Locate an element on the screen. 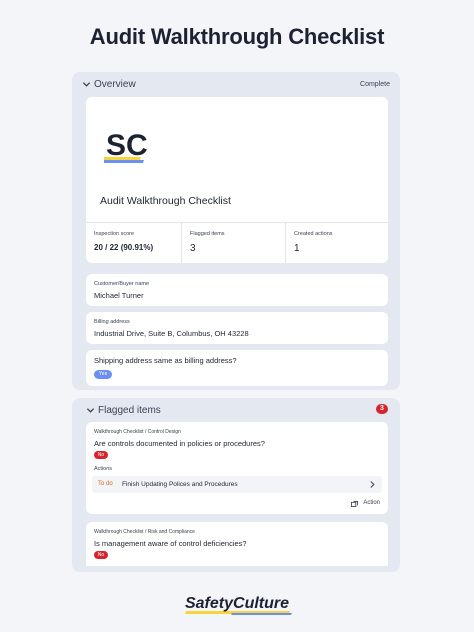 This screenshot has height=632, width=474. yes-badge: Yes is located at coordinates (103, 374).